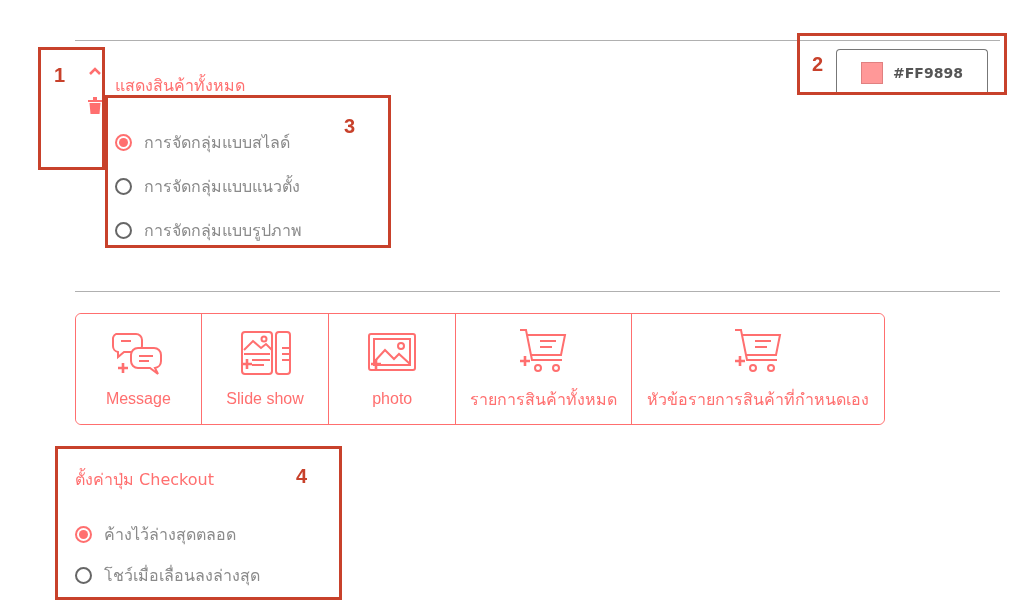  I want to click on callout-number: 2, so click(818, 64).